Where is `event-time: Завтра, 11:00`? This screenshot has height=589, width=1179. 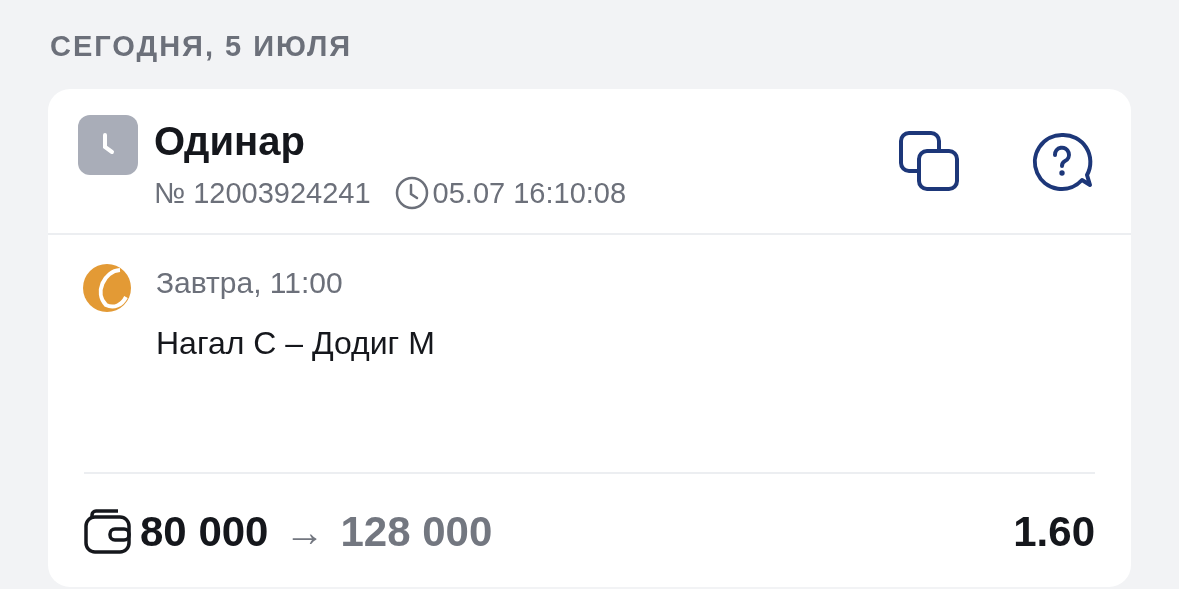 event-time: Завтра, 11:00 is located at coordinates (250, 283).